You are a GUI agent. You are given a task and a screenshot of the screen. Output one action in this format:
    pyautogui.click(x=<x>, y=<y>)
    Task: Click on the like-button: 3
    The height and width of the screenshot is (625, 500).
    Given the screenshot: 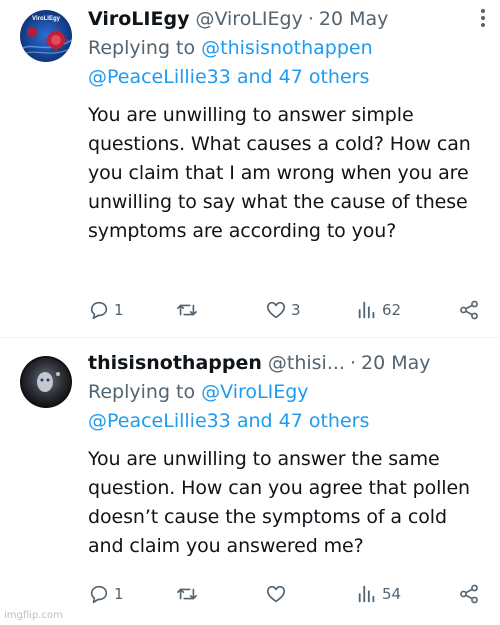 What is the action you would take?
    pyautogui.click(x=283, y=310)
    